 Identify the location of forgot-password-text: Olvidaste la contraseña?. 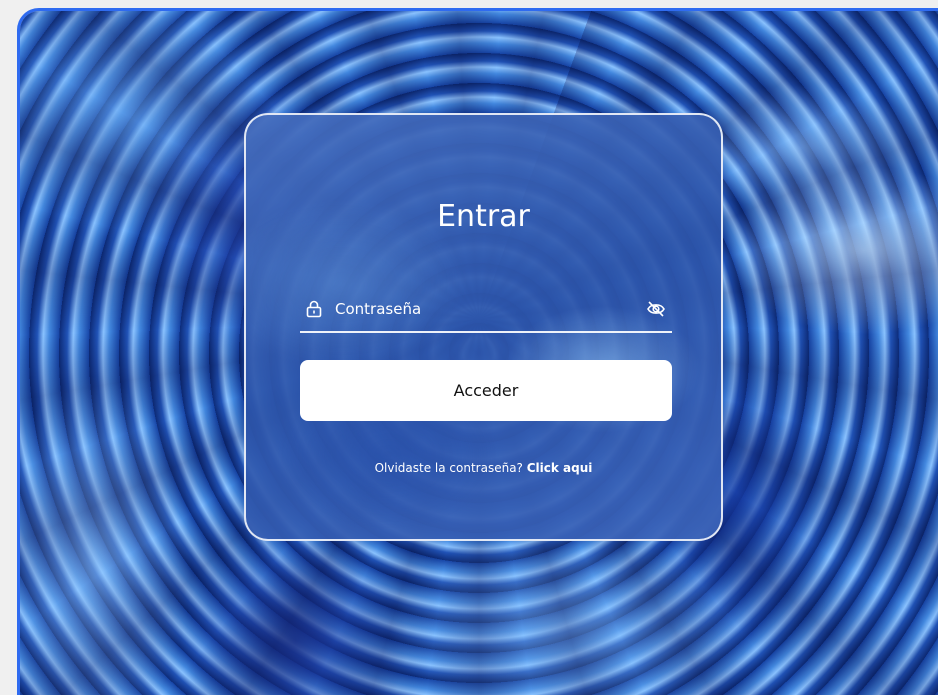
(448, 468).